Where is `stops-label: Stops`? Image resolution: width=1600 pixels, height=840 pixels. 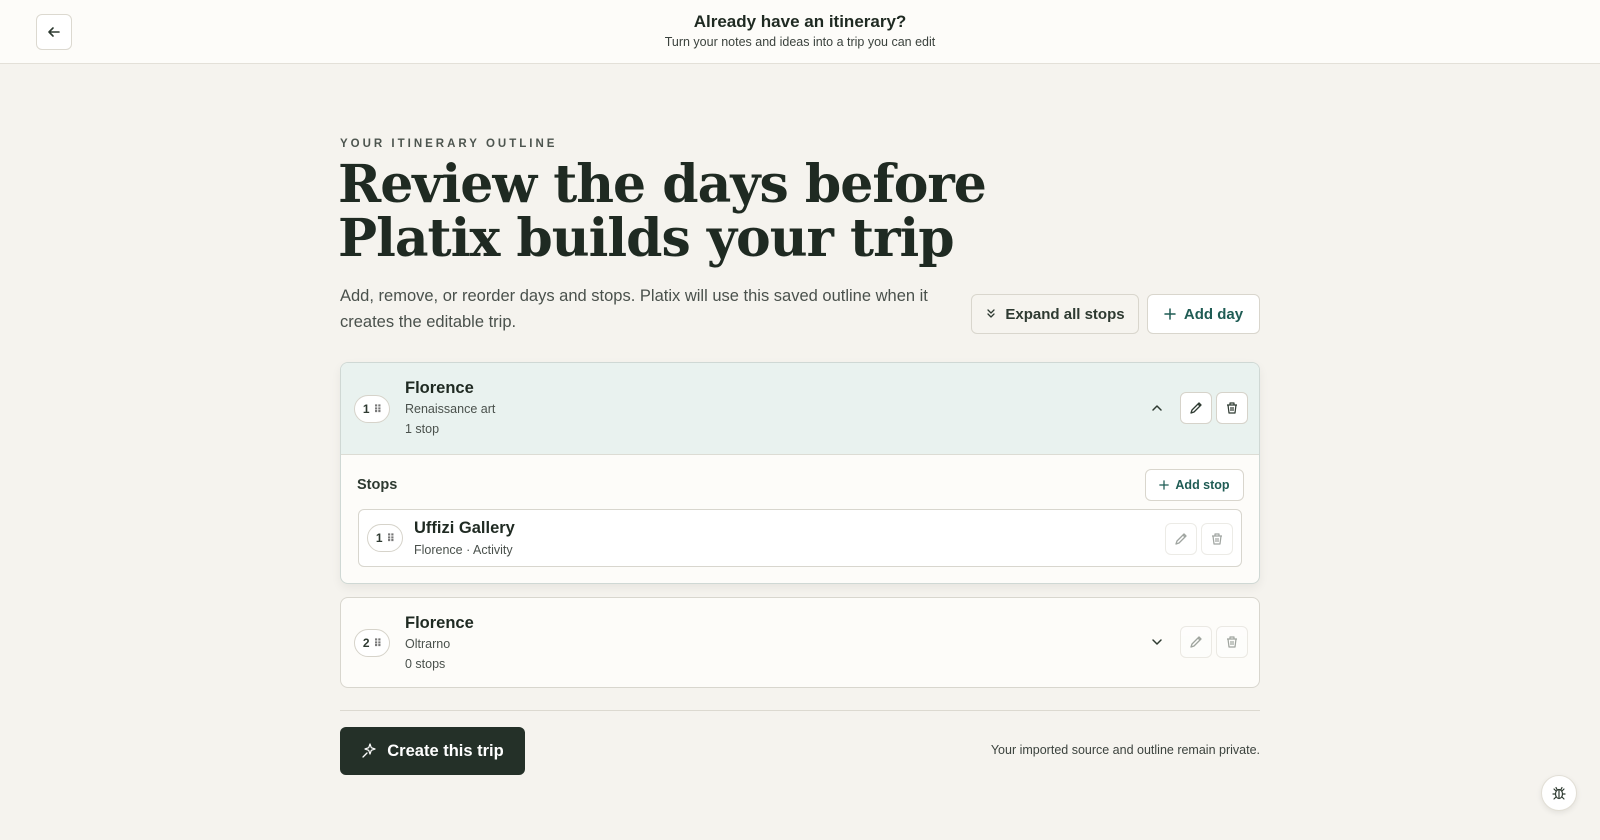
stops-label: Stops is located at coordinates (377, 485).